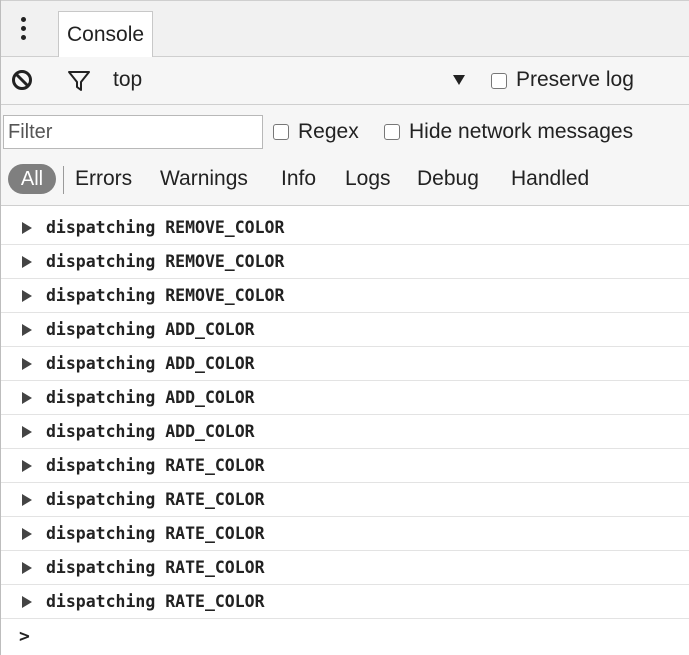 The height and width of the screenshot is (655, 689). Describe the element at coordinates (499, 81) in the screenshot. I see `preserve-log-checkbox` at that location.